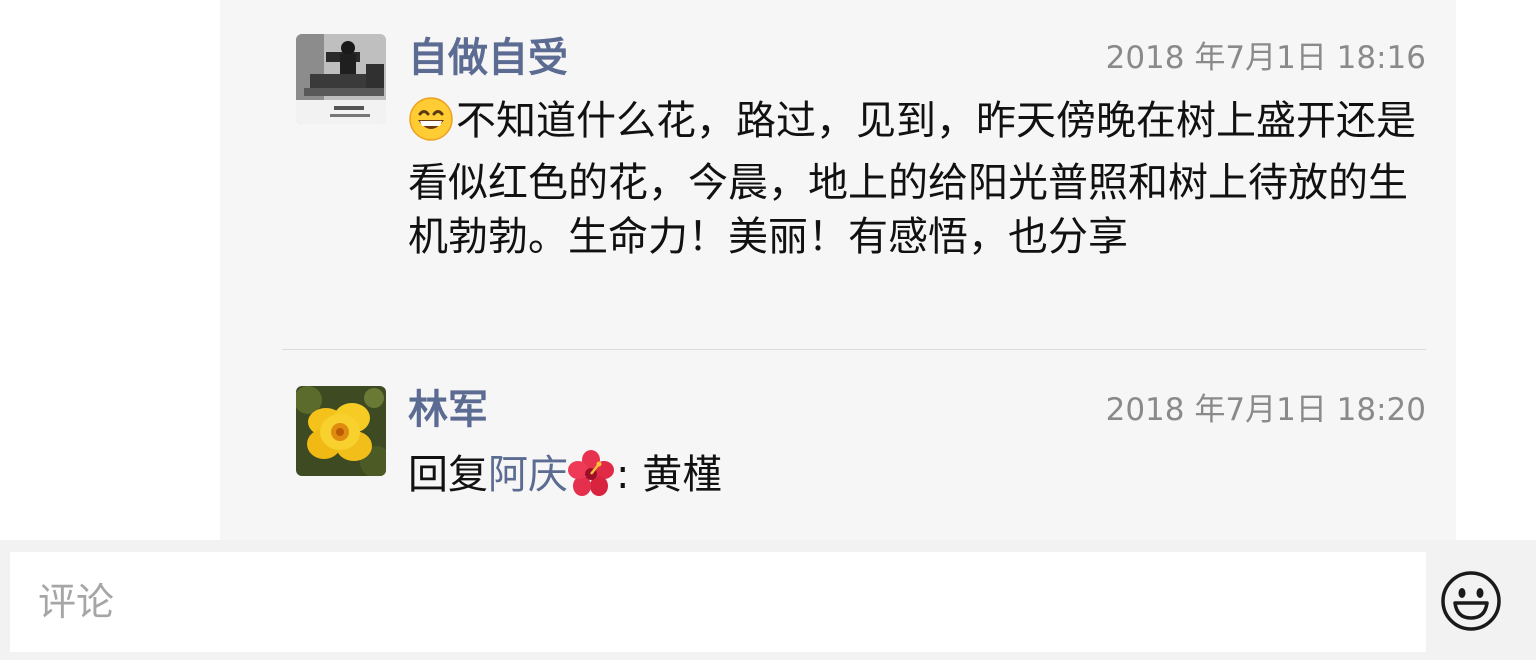  I want to click on black-white-photo-avatar-icon, so click(341, 79).